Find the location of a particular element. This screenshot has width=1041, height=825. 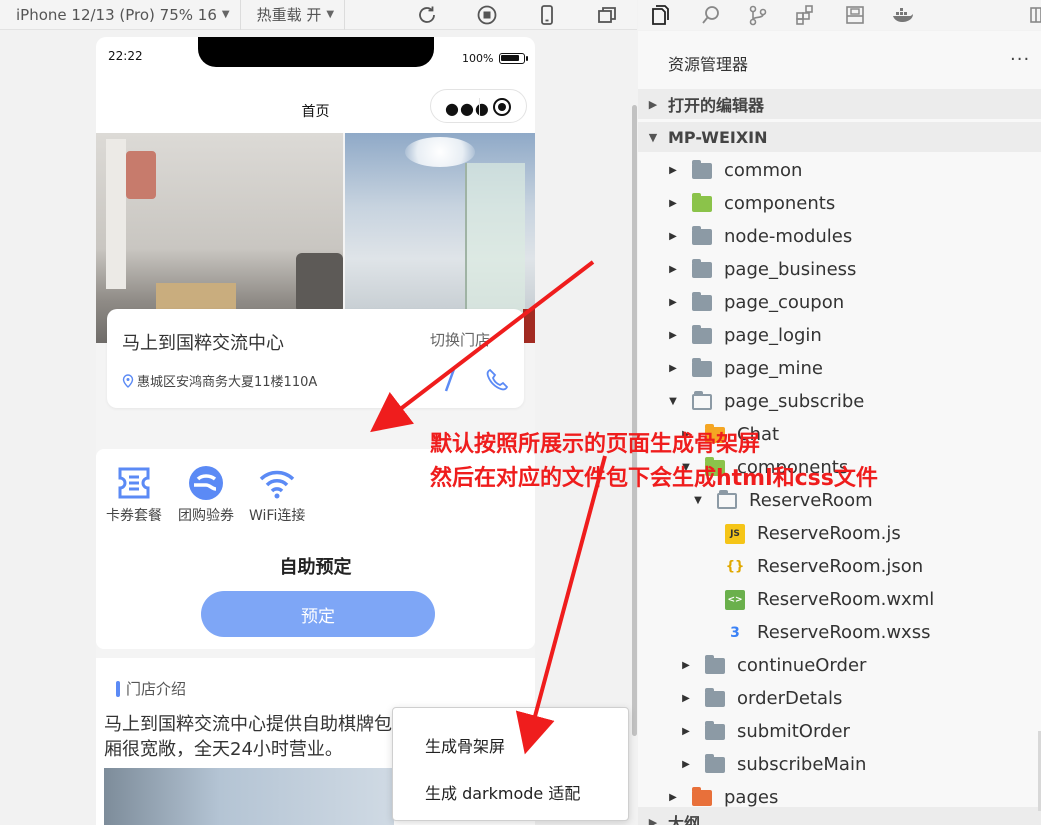

docker-icon is located at coordinates (903, 15).